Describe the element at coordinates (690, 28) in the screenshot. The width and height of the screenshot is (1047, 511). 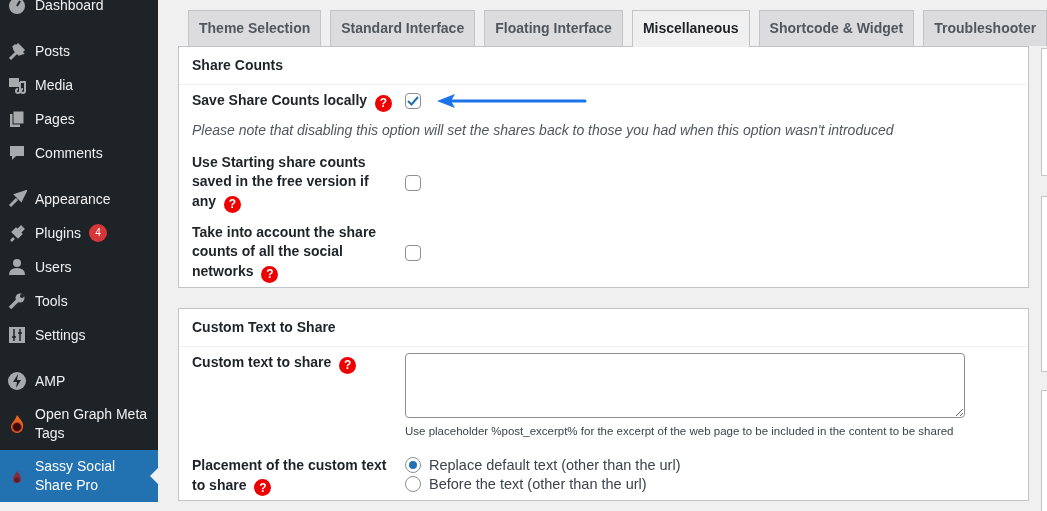
I see `tab: Miscellaneous` at that location.